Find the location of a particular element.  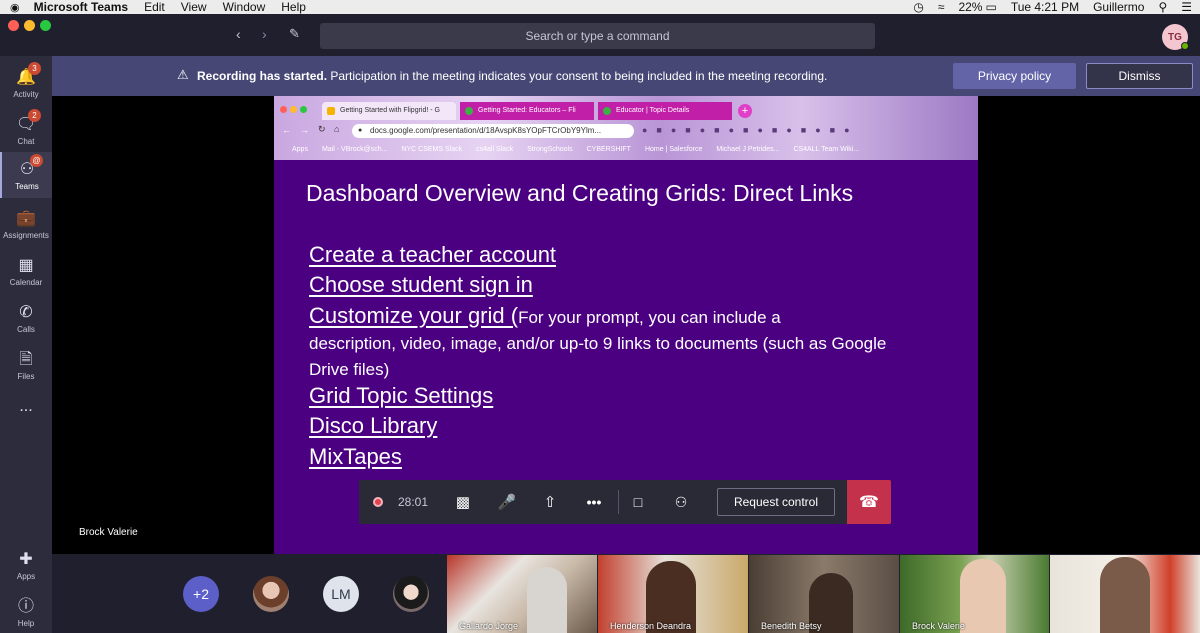

menu-app-name: Microsoft Teams is located at coordinates (81, 7).